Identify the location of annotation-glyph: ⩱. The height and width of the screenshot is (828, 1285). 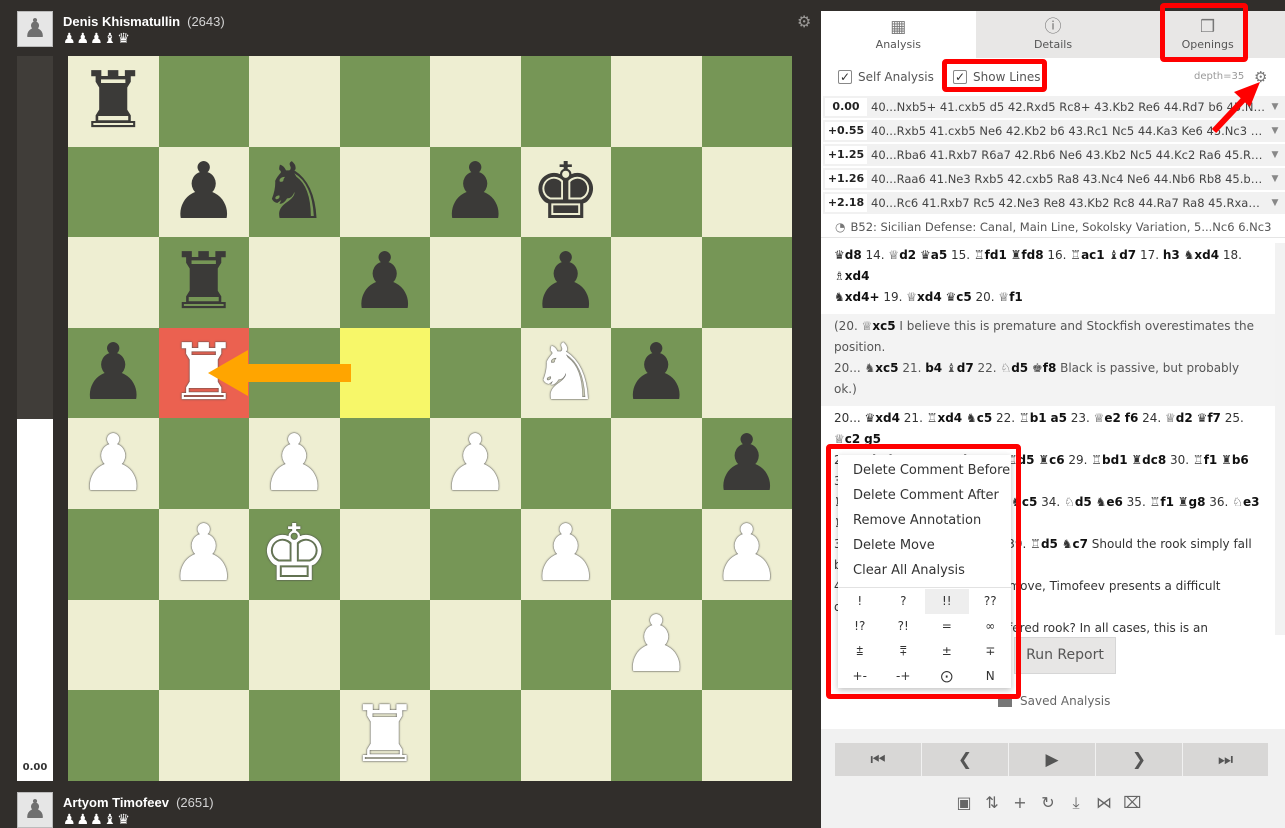
(904, 651).